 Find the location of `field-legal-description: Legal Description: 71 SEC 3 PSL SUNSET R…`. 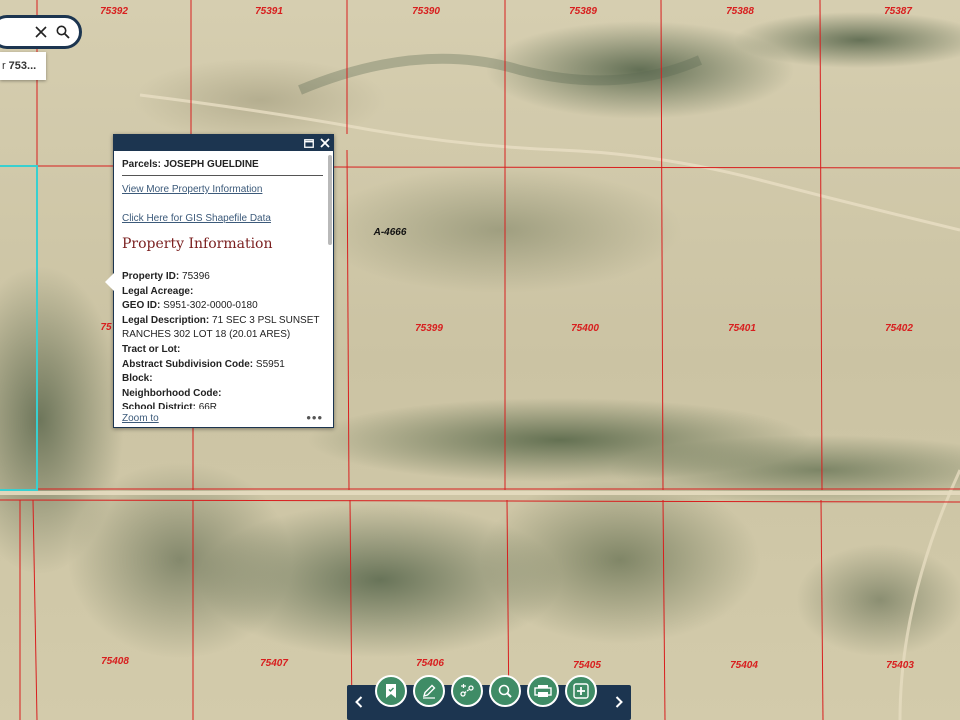

field-legal-description: Legal Description: 71 SEC 3 PSL SUNSET R… is located at coordinates (221, 327).